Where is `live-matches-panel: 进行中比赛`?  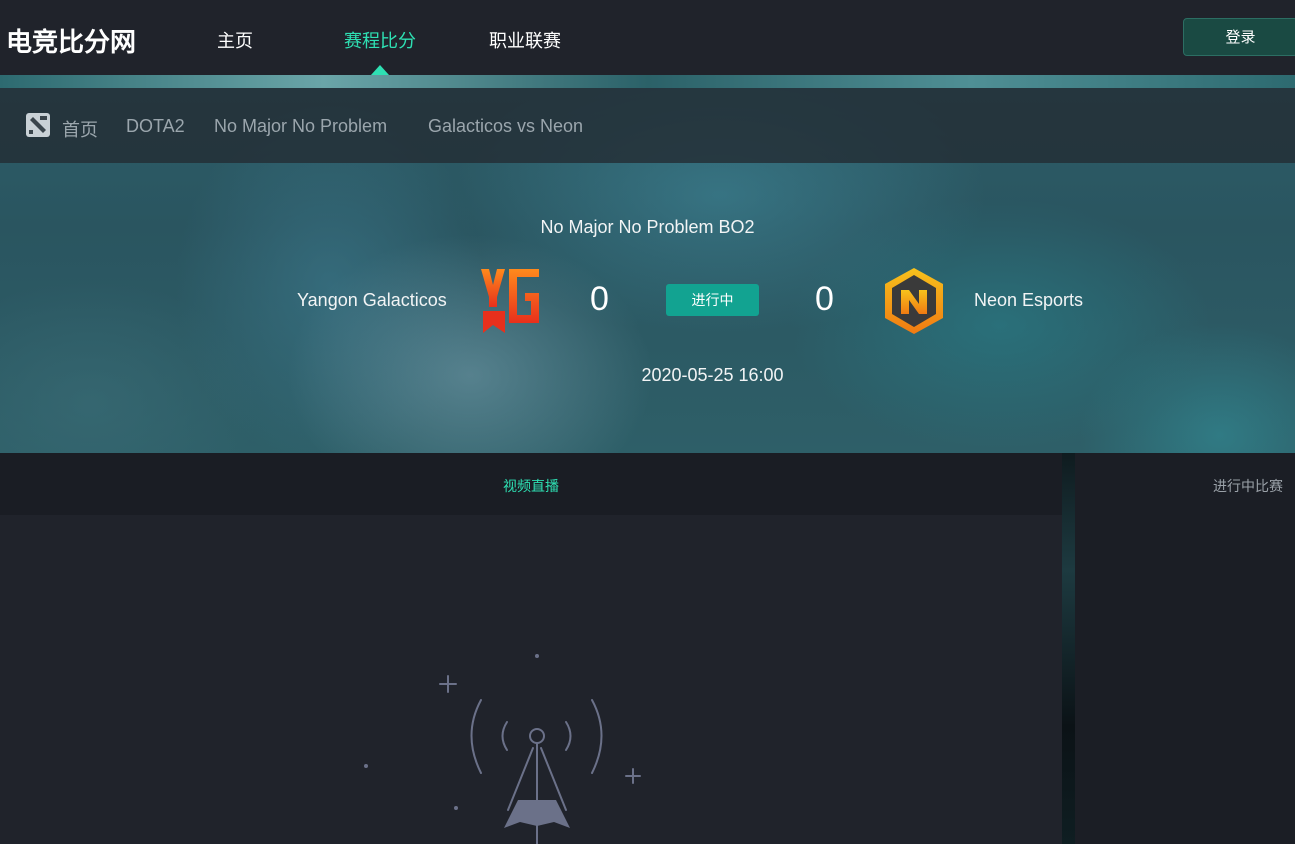 live-matches-panel: 进行中比赛 is located at coordinates (1185, 648).